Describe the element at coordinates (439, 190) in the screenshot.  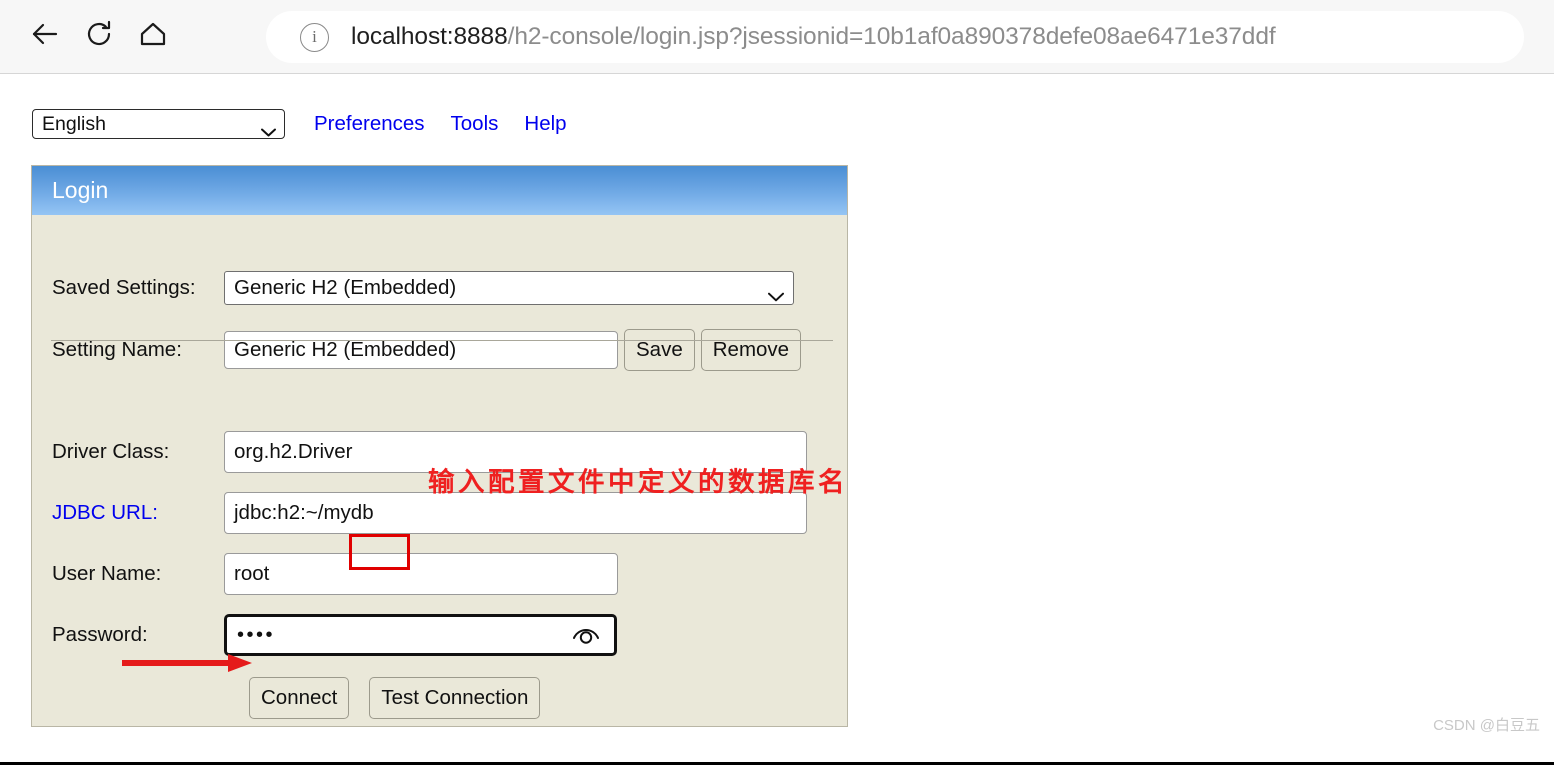
I see `login-panel-header: Login` at that location.